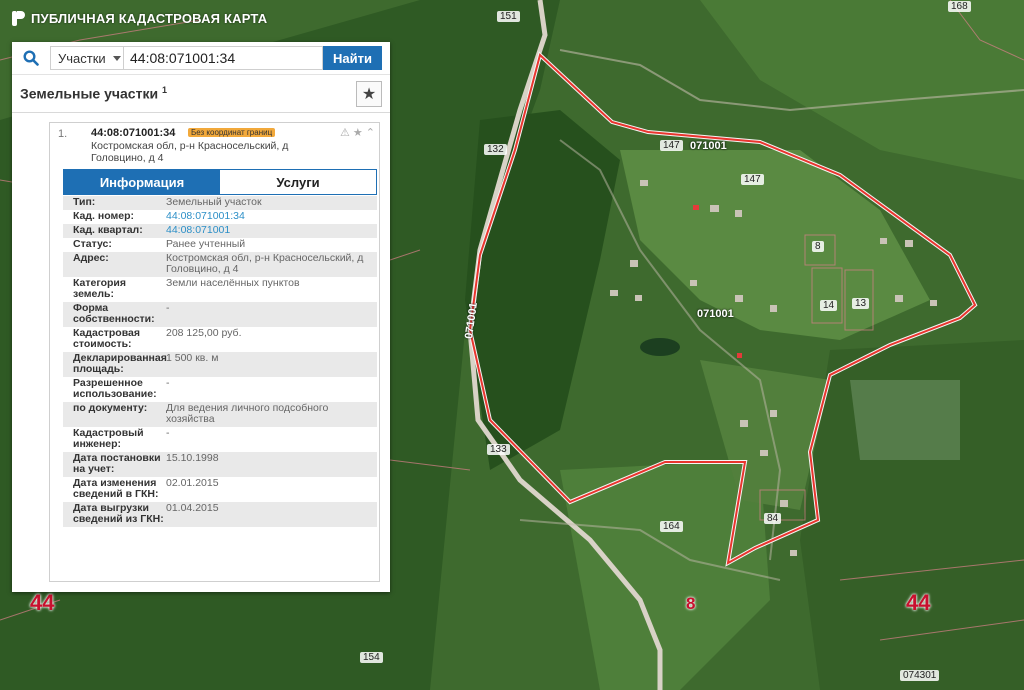 The height and width of the screenshot is (690, 1024). I want to click on warning-icon: ⚠, so click(345, 132).